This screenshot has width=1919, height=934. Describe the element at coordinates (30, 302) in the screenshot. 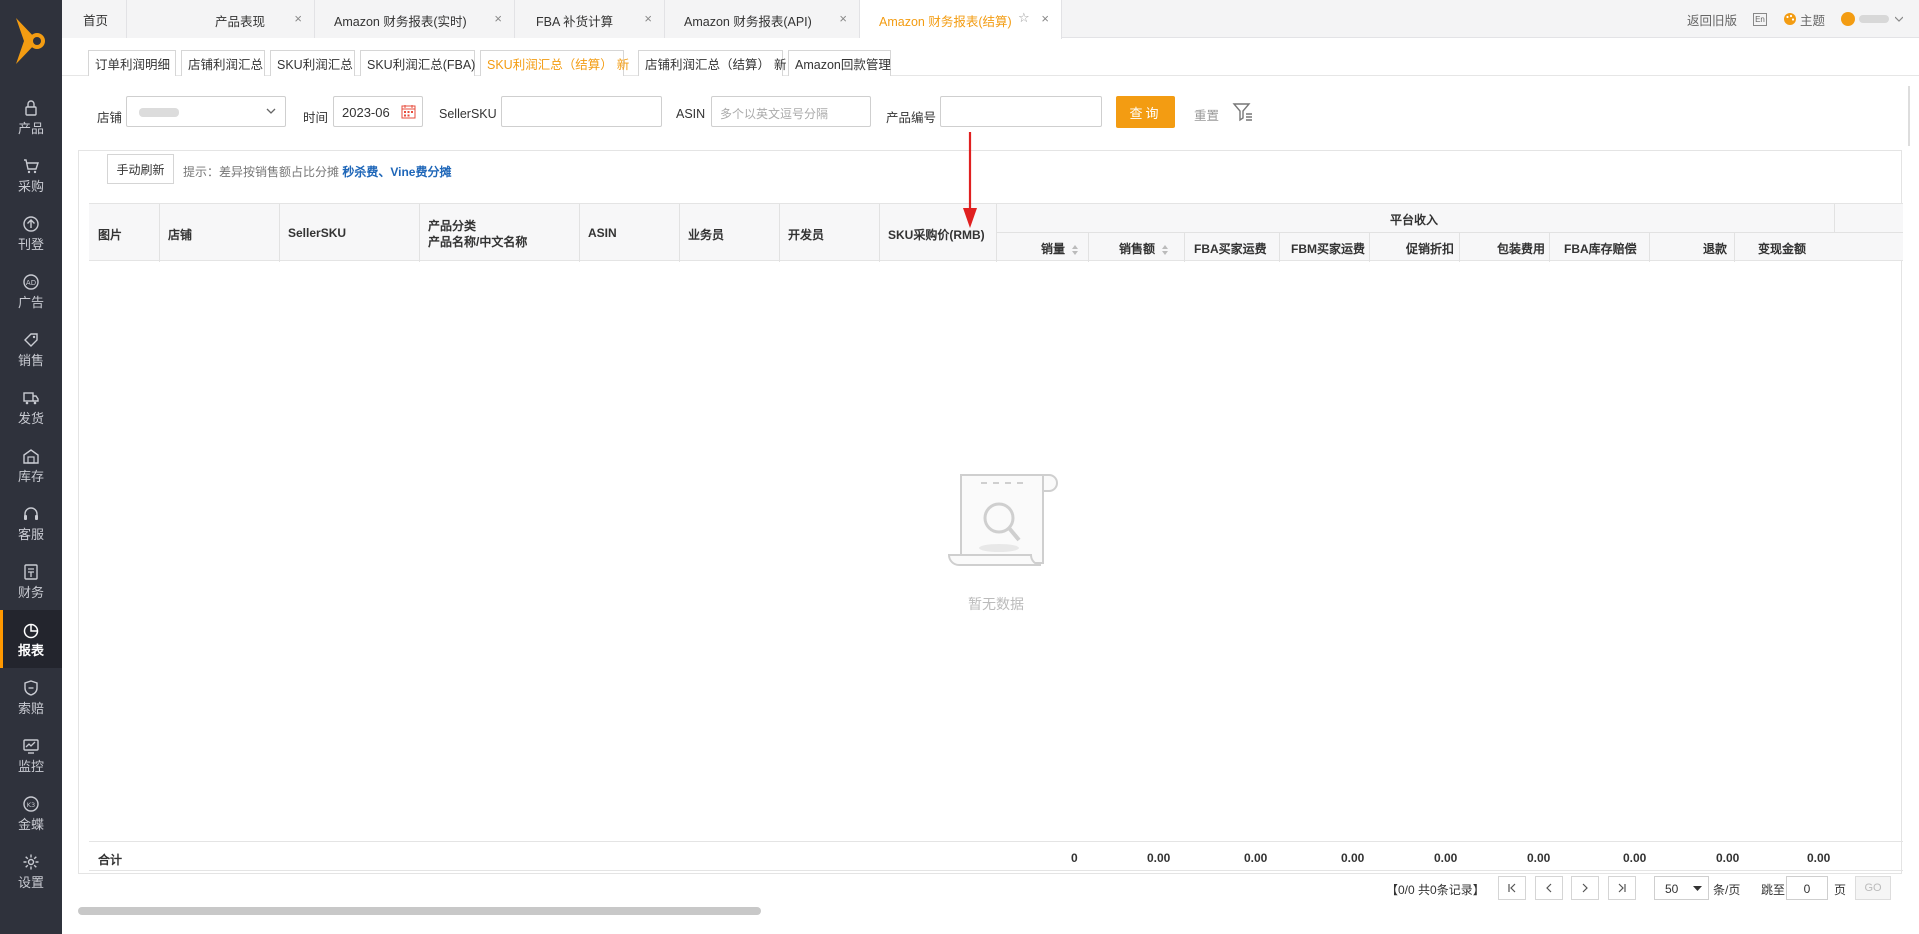

I see `sidebar-item-label: 广告` at that location.